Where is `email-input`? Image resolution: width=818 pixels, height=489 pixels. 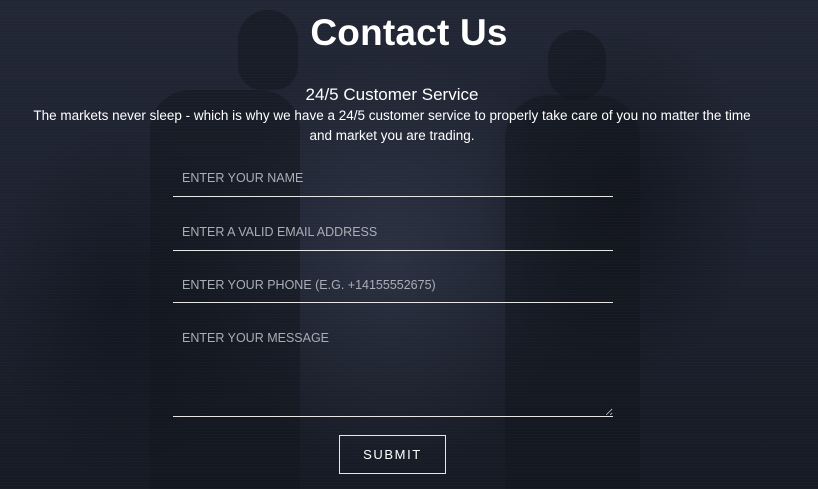 email-input is located at coordinates (393, 232).